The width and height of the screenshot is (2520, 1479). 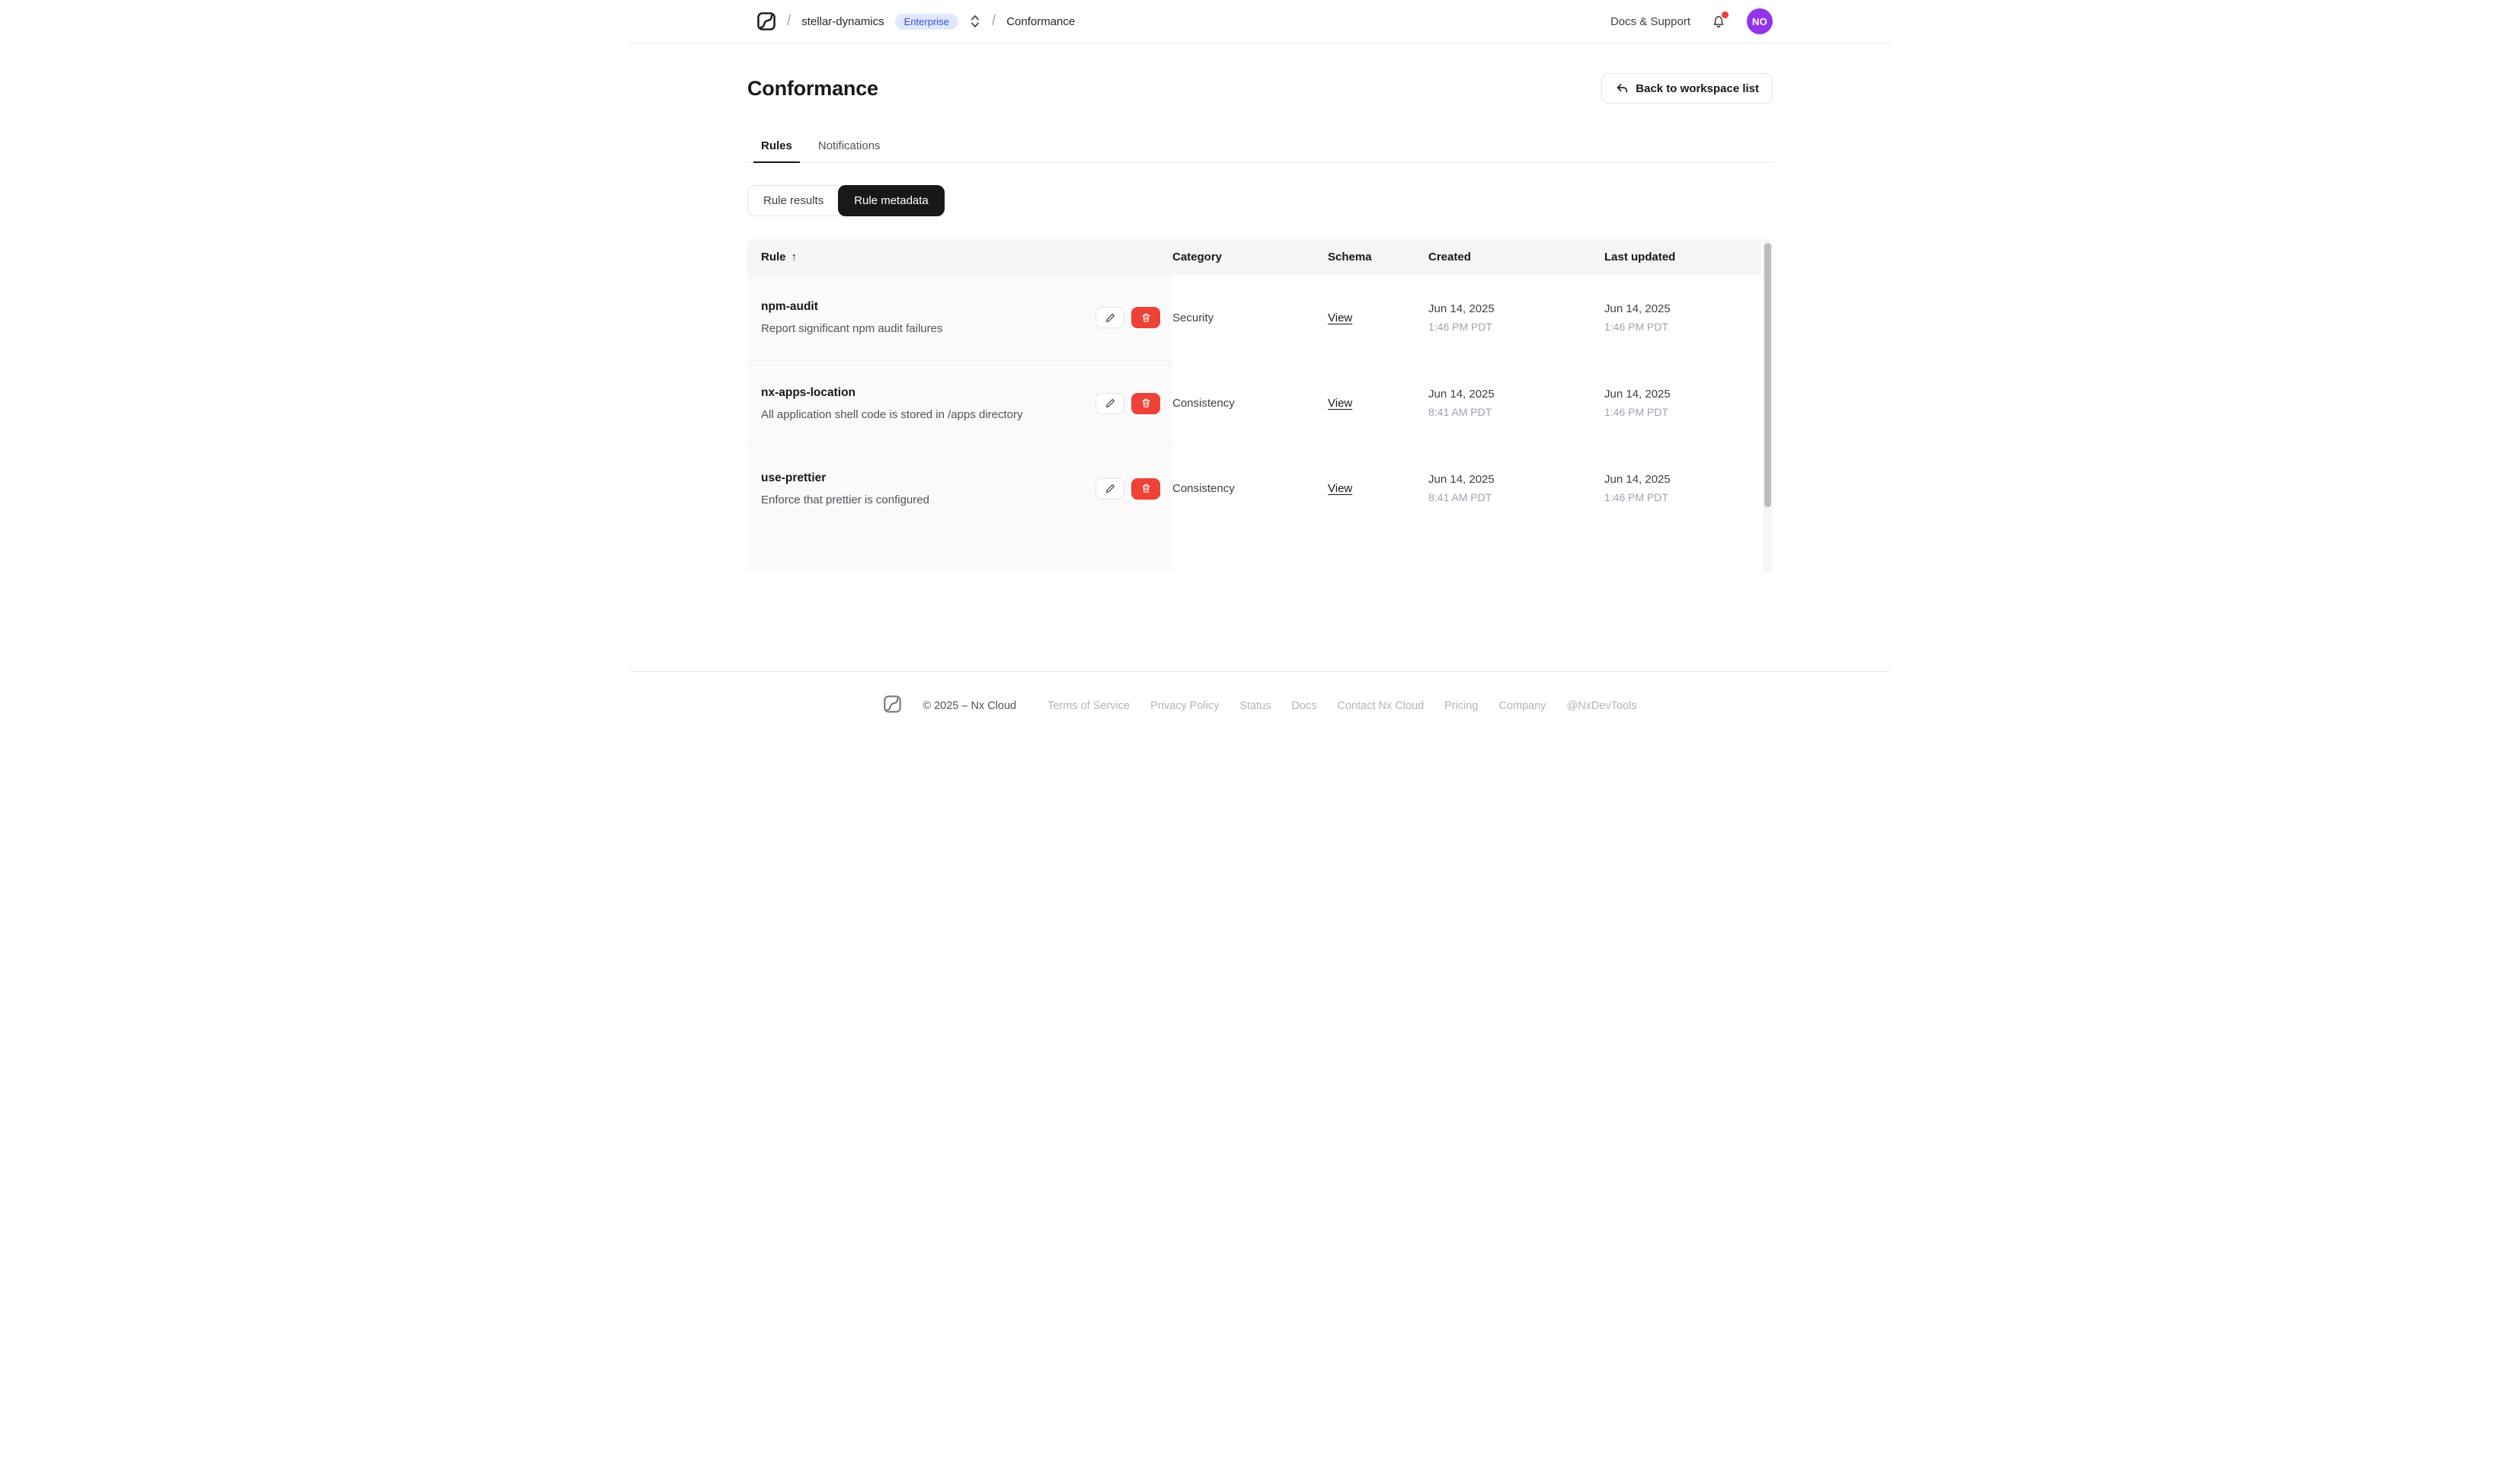 What do you see at coordinates (1255, 706) in the screenshot?
I see `footer-link-status: Status` at bounding box center [1255, 706].